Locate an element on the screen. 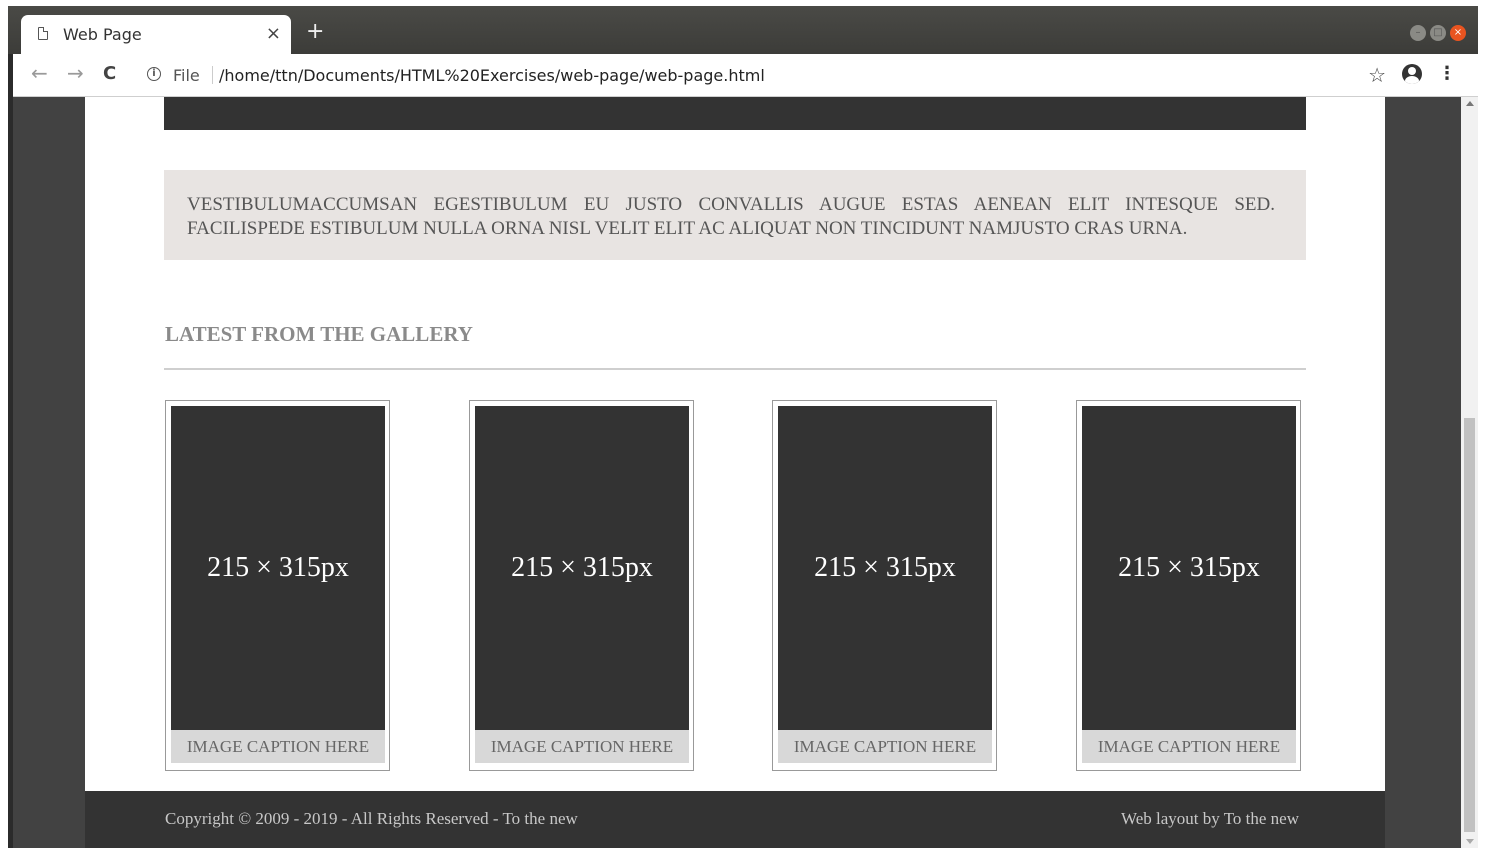 The height and width of the screenshot is (851, 1486). header-bar is located at coordinates (735, 113).